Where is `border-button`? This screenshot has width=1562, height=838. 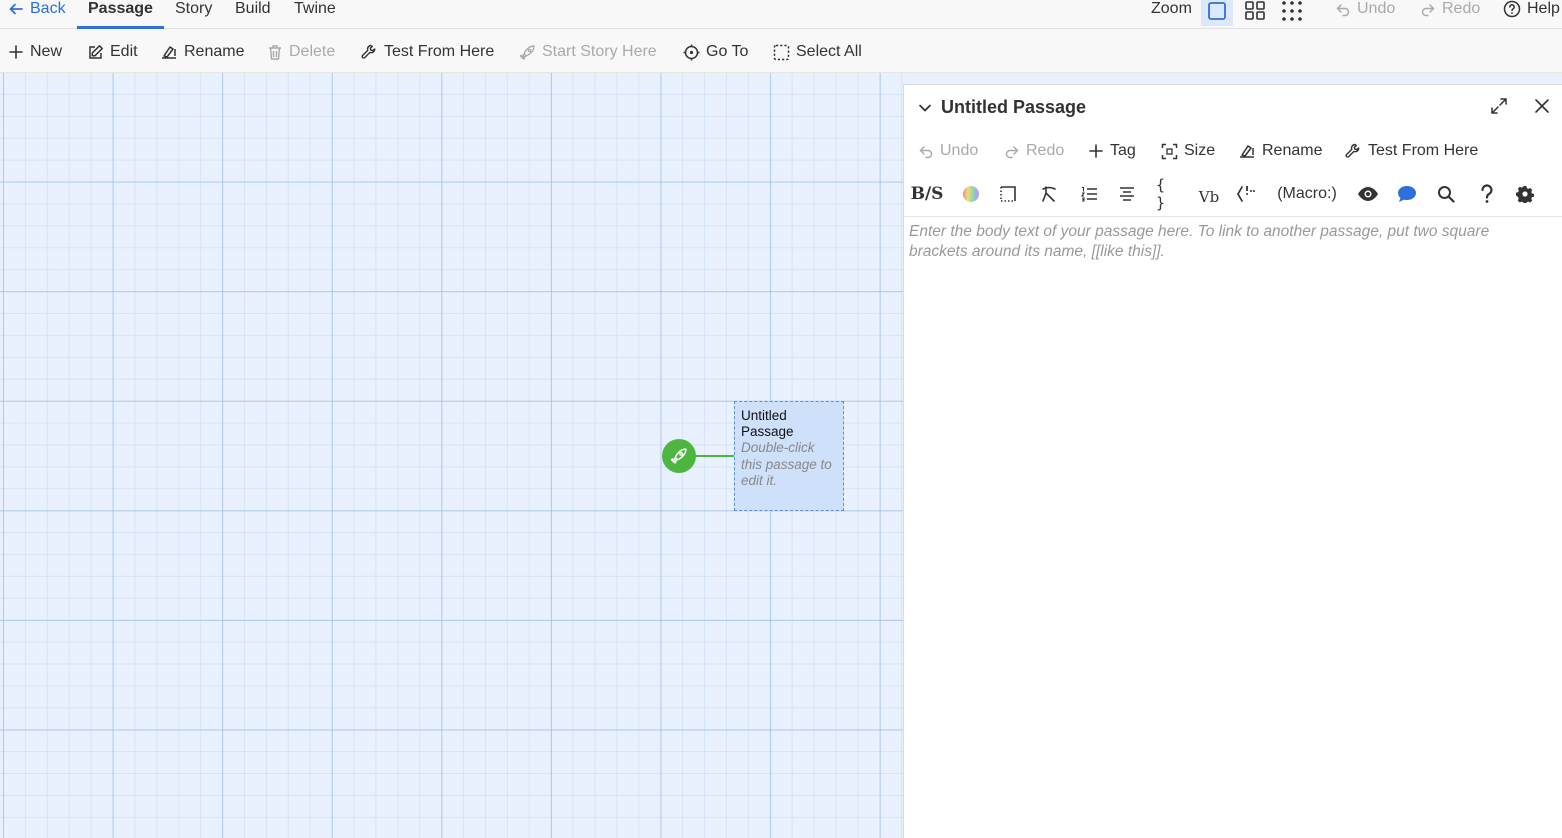
border-button is located at coordinates (1008, 194).